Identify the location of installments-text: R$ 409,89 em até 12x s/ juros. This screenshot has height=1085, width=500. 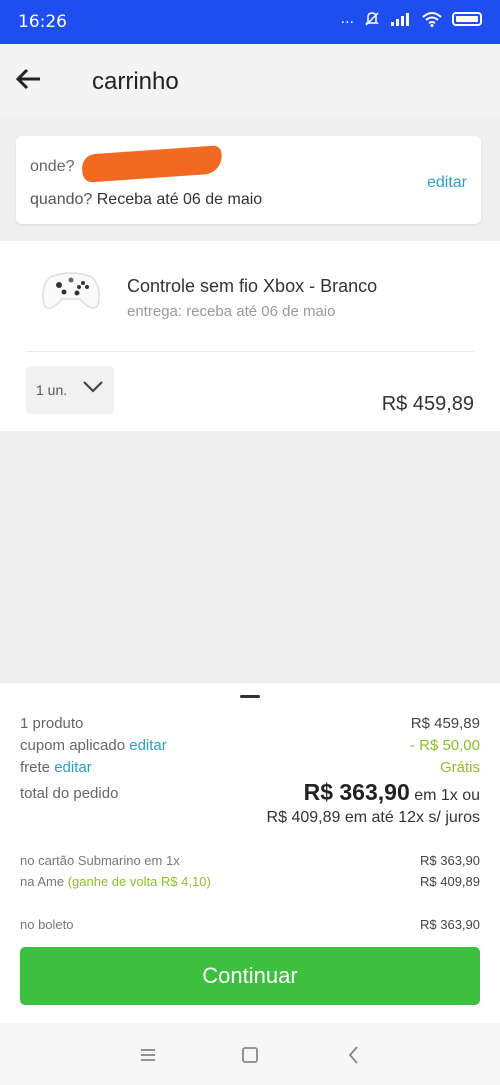
(373, 817).